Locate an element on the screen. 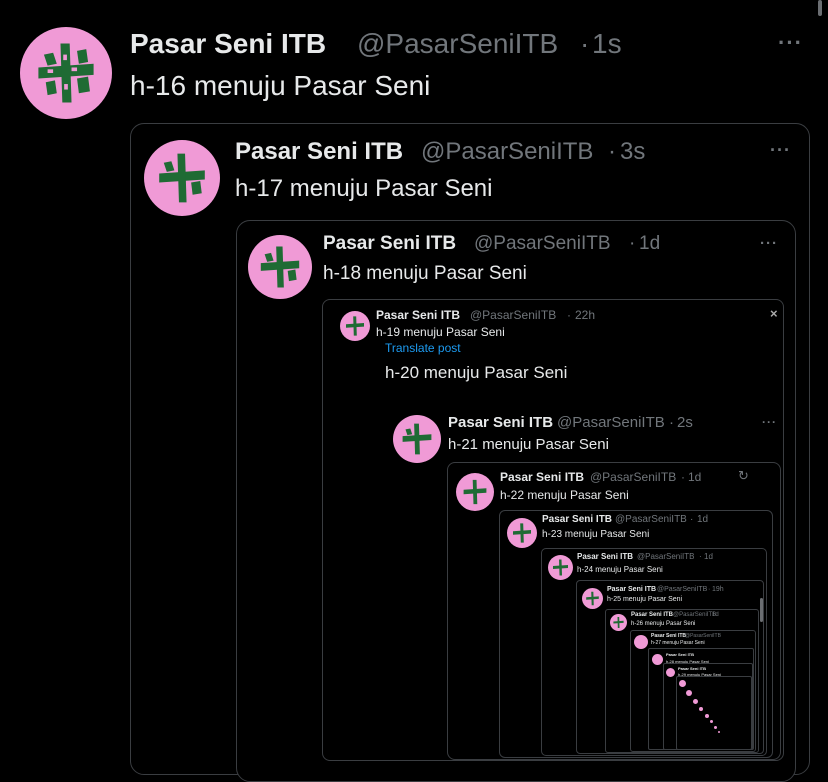 This screenshot has height=782, width=828. timestamp: 2s is located at coordinates (685, 422).